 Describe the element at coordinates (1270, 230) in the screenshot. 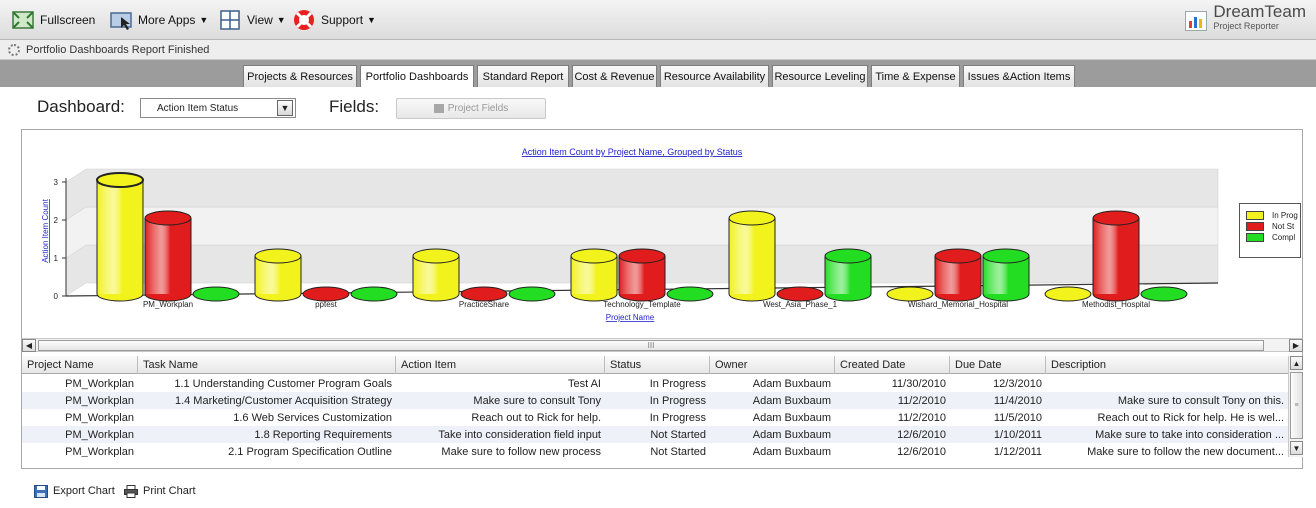

I see `chart-legend: In Prog Not St Compl` at that location.